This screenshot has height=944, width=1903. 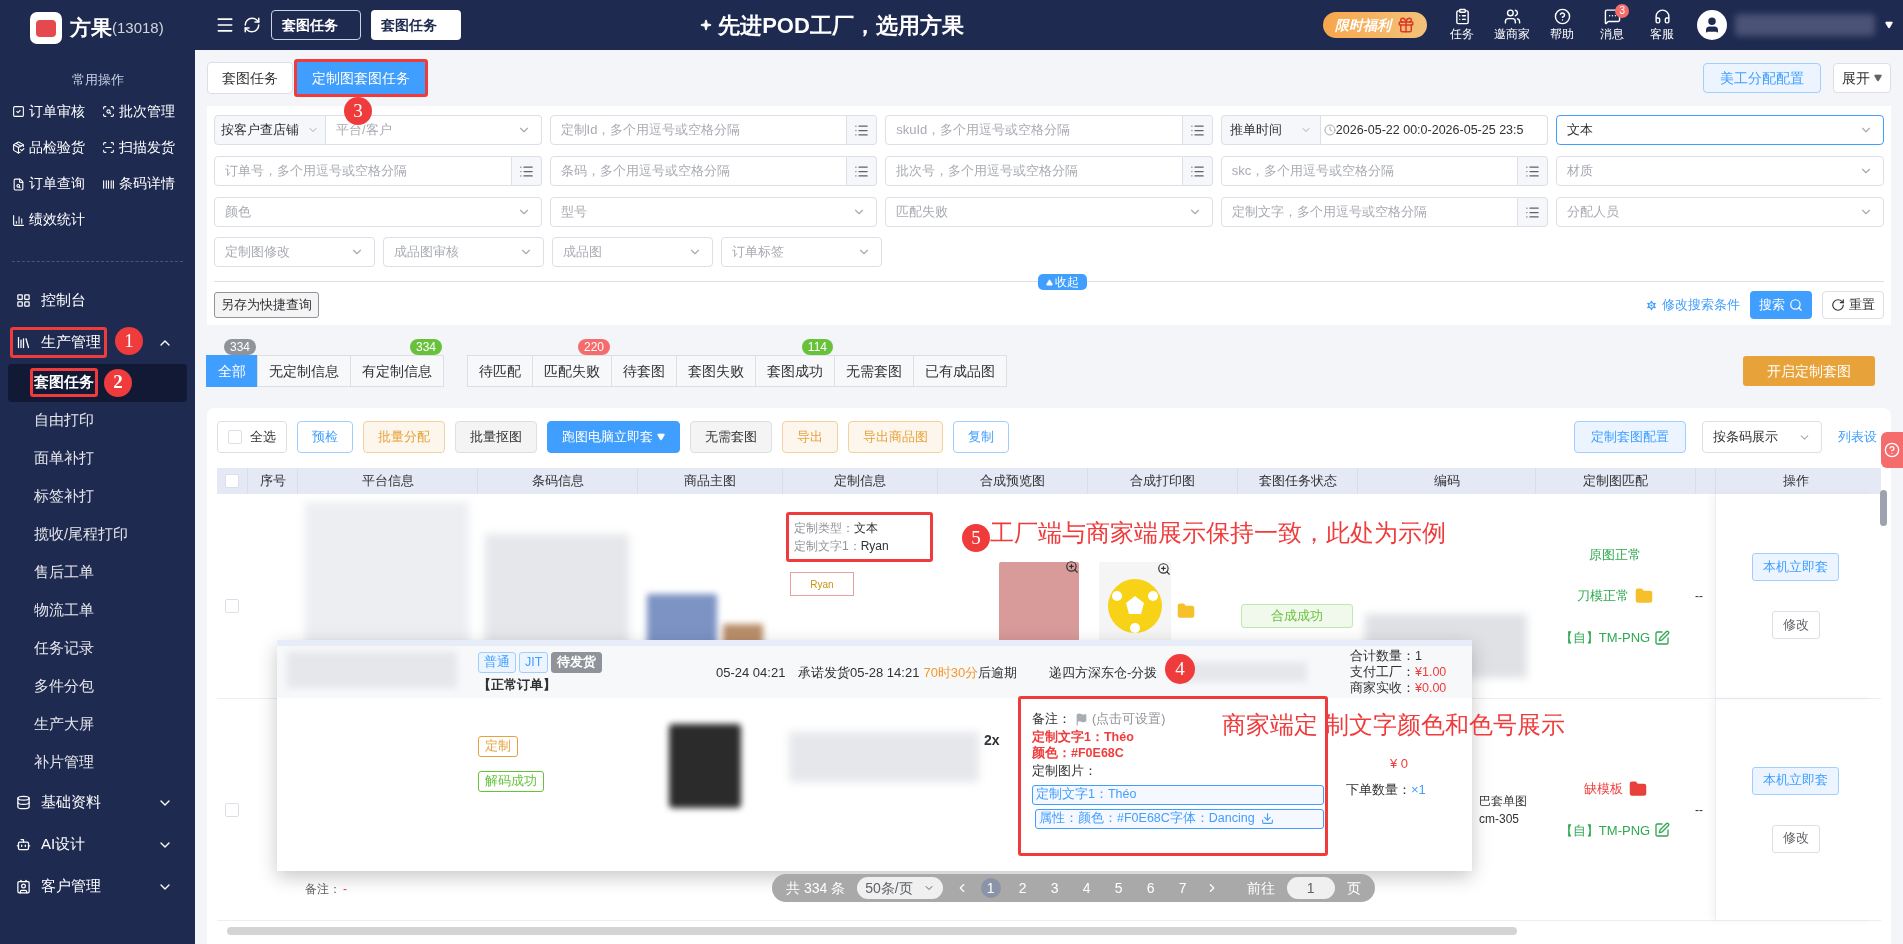 I want to click on nav-subitem: 任务记录, so click(x=97, y=648).